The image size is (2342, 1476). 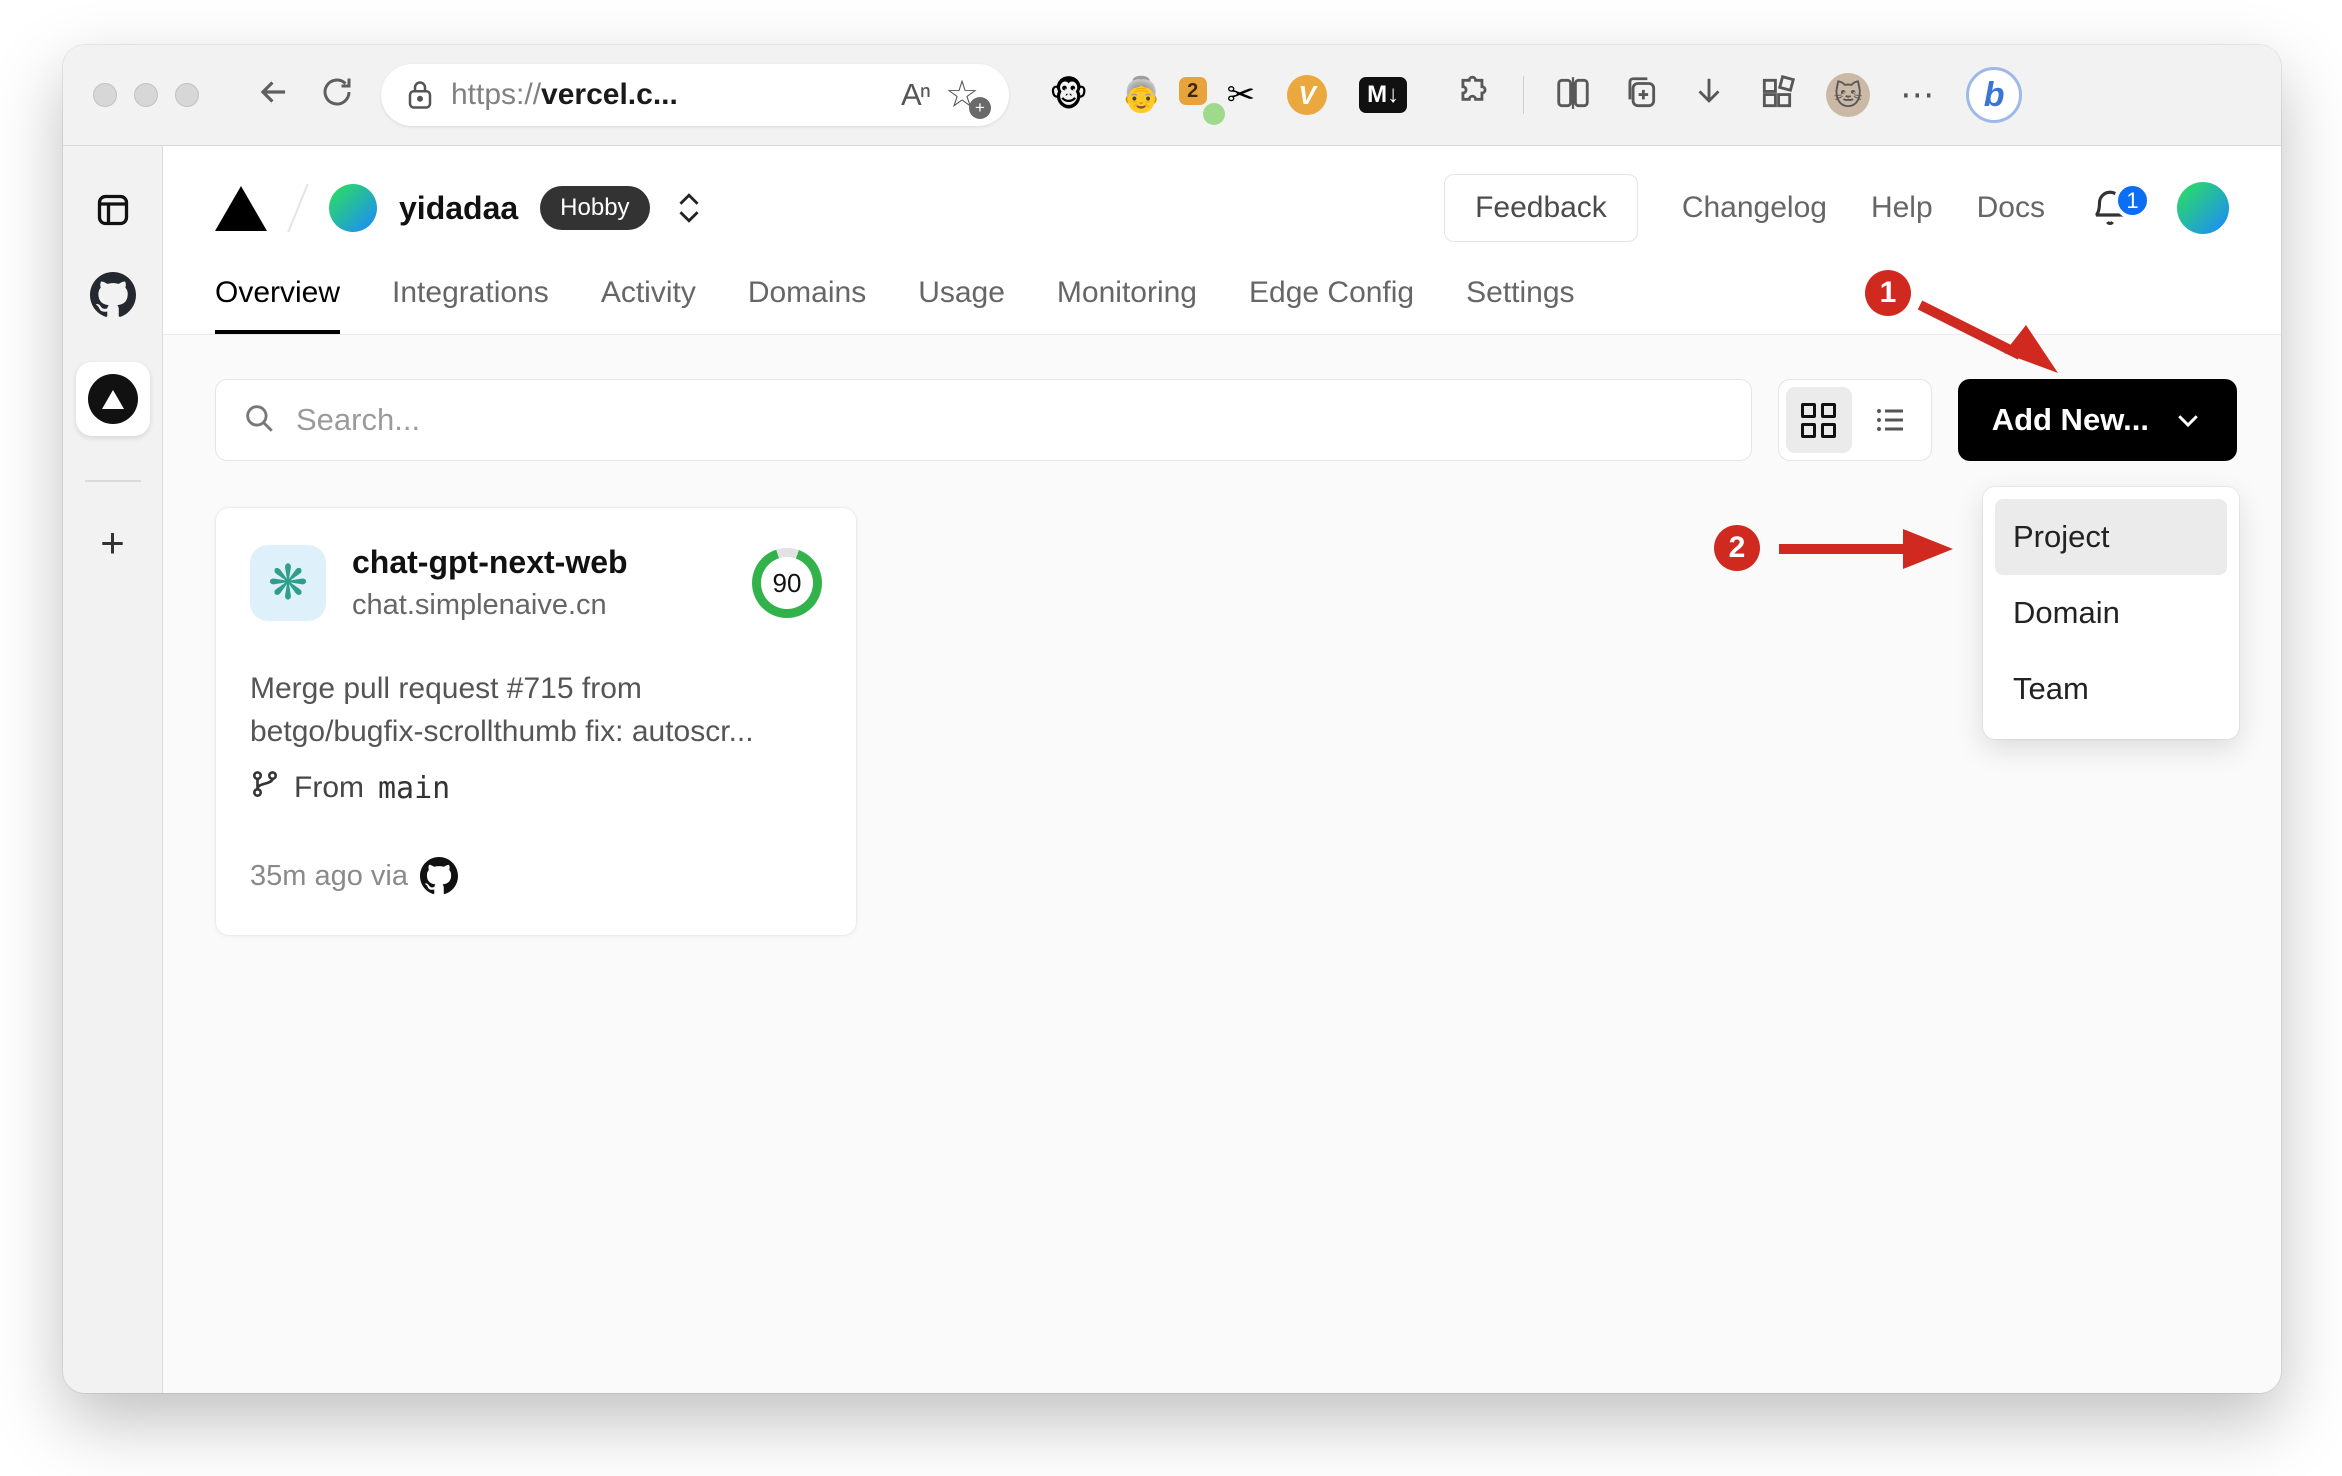 I want to click on apps-widgets-icon, so click(x=1777, y=95).